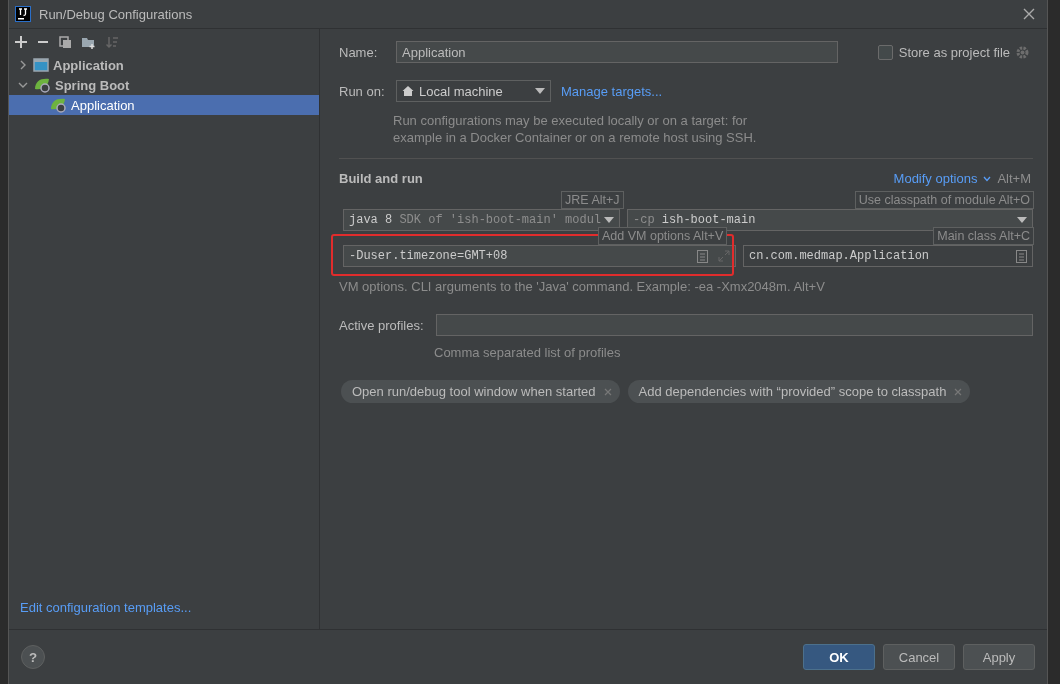  What do you see at coordinates (663, 236) in the screenshot?
I see `shortcut-tooltip: Add VM options Alt+V` at bounding box center [663, 236].